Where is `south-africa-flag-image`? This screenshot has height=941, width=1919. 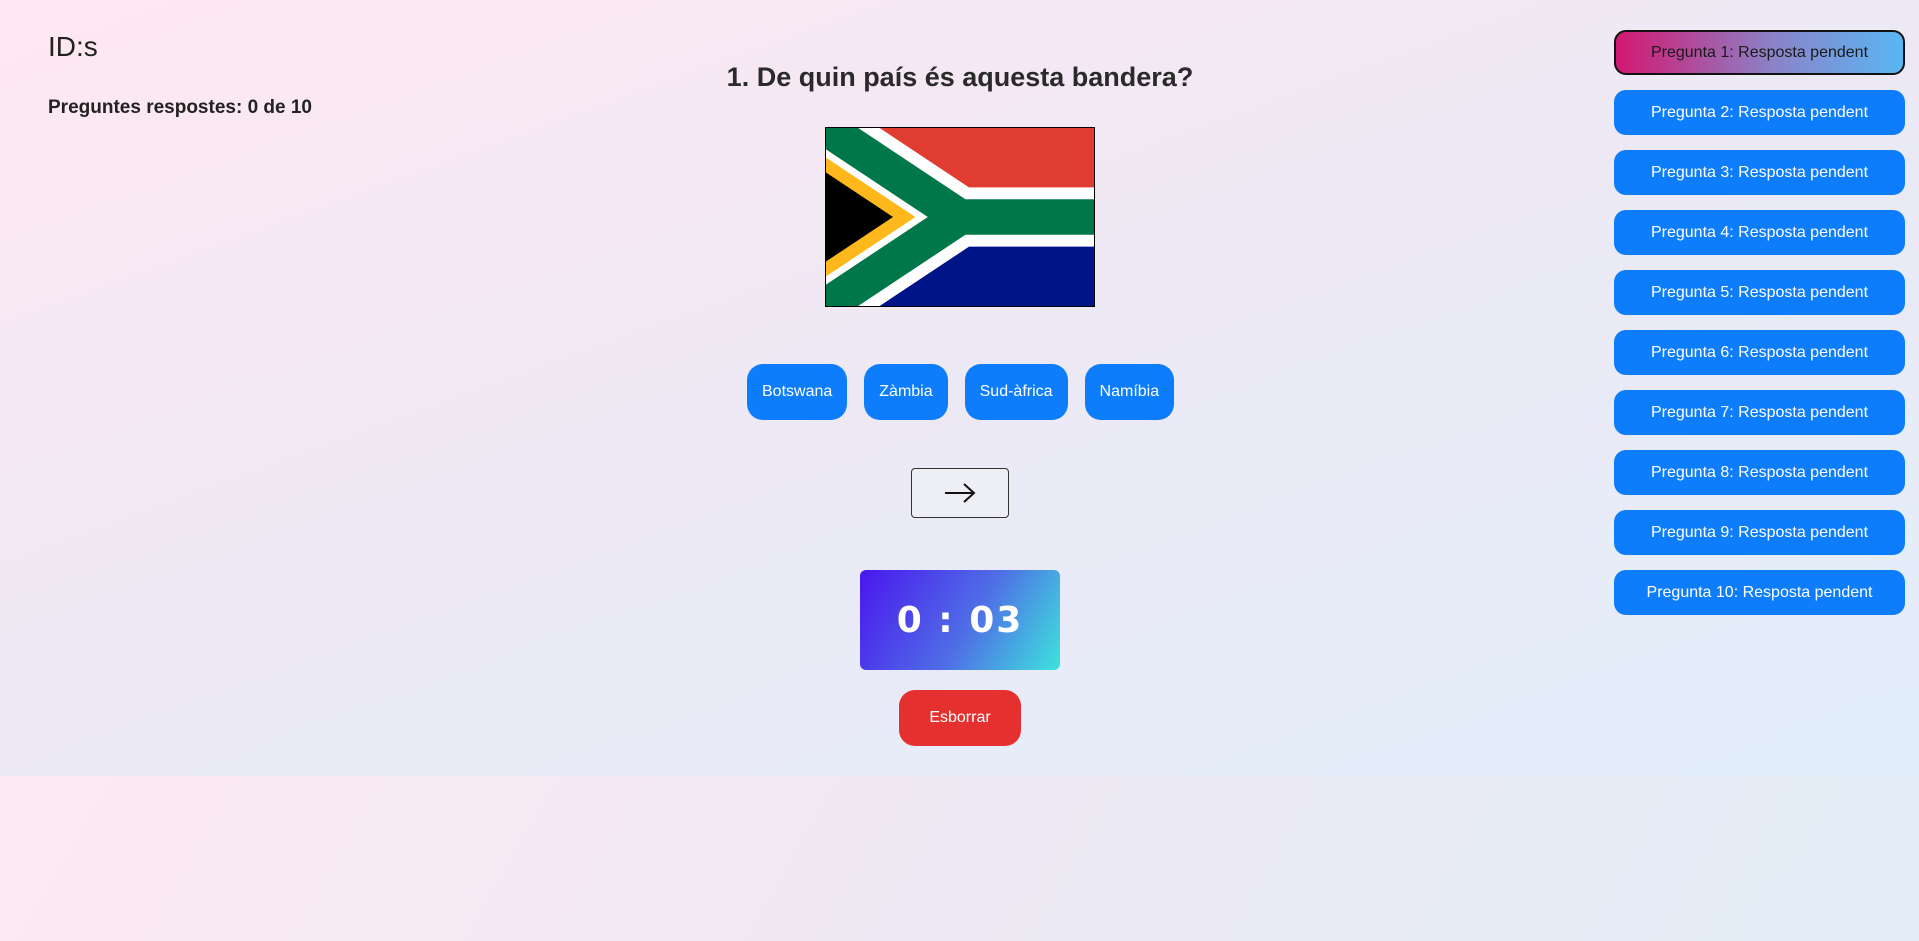
south-africa-flag-image is located at coordinates (960, 217).